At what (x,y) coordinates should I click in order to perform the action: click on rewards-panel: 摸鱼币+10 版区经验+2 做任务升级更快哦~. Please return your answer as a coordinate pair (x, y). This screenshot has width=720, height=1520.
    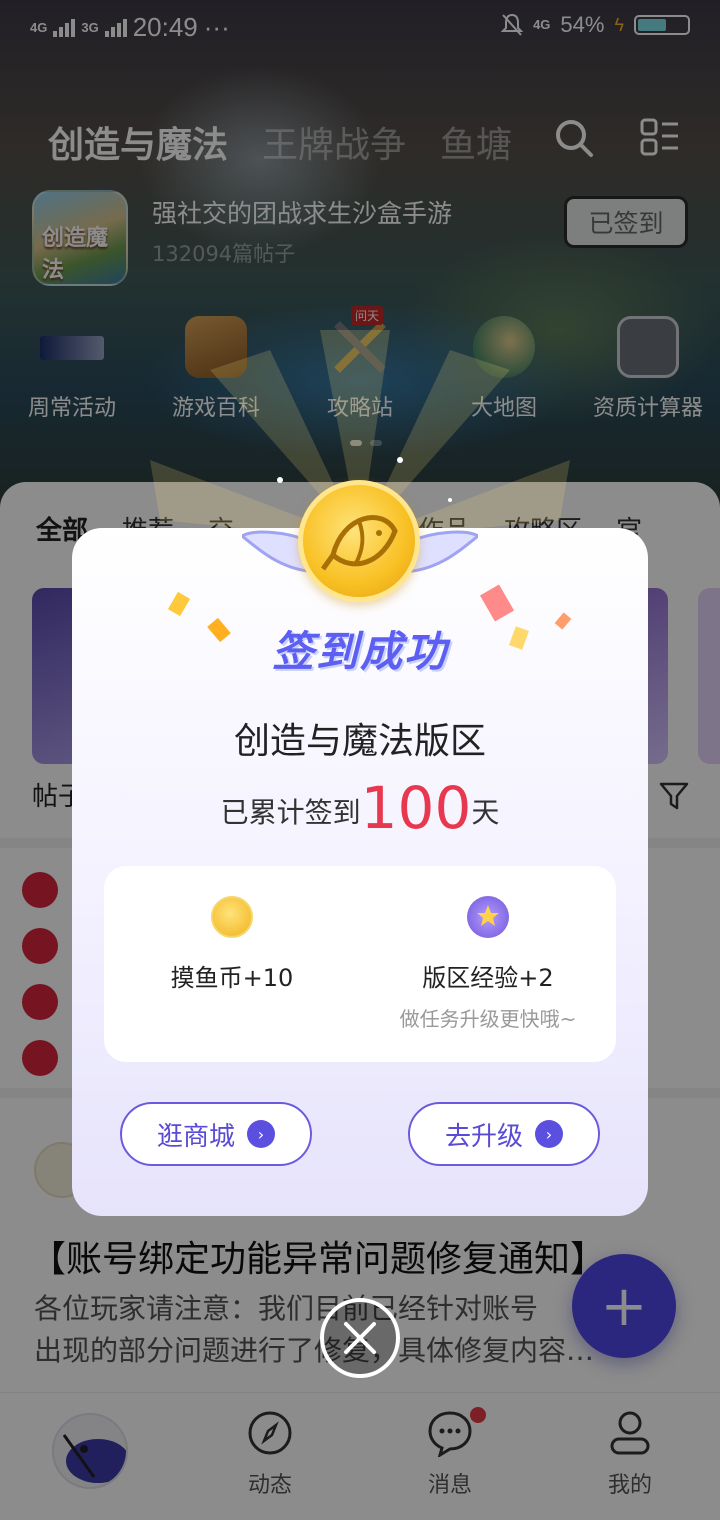
    Looking at the image, I should click on (360, 964).